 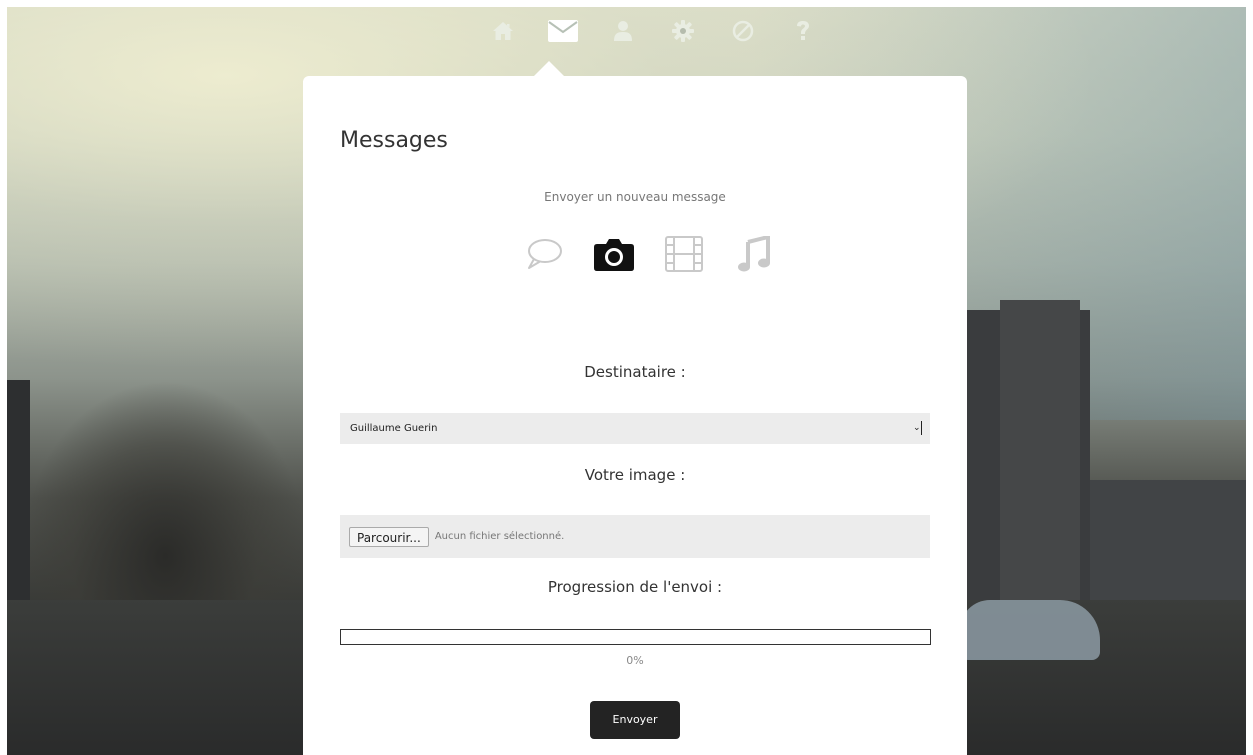 What do you see at coordinates (635, 197) in the screenshot?
I see `panel-subtitle: Envoyer un nouveau message` at bounding box center [635, 197].